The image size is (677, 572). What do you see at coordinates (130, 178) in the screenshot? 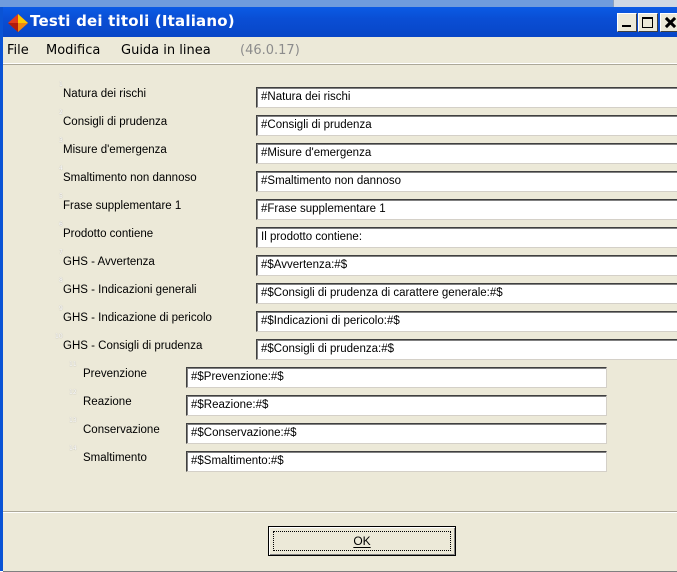
I see `row-label: Smaltimento non dannoso` at bounding box center [130, 178].